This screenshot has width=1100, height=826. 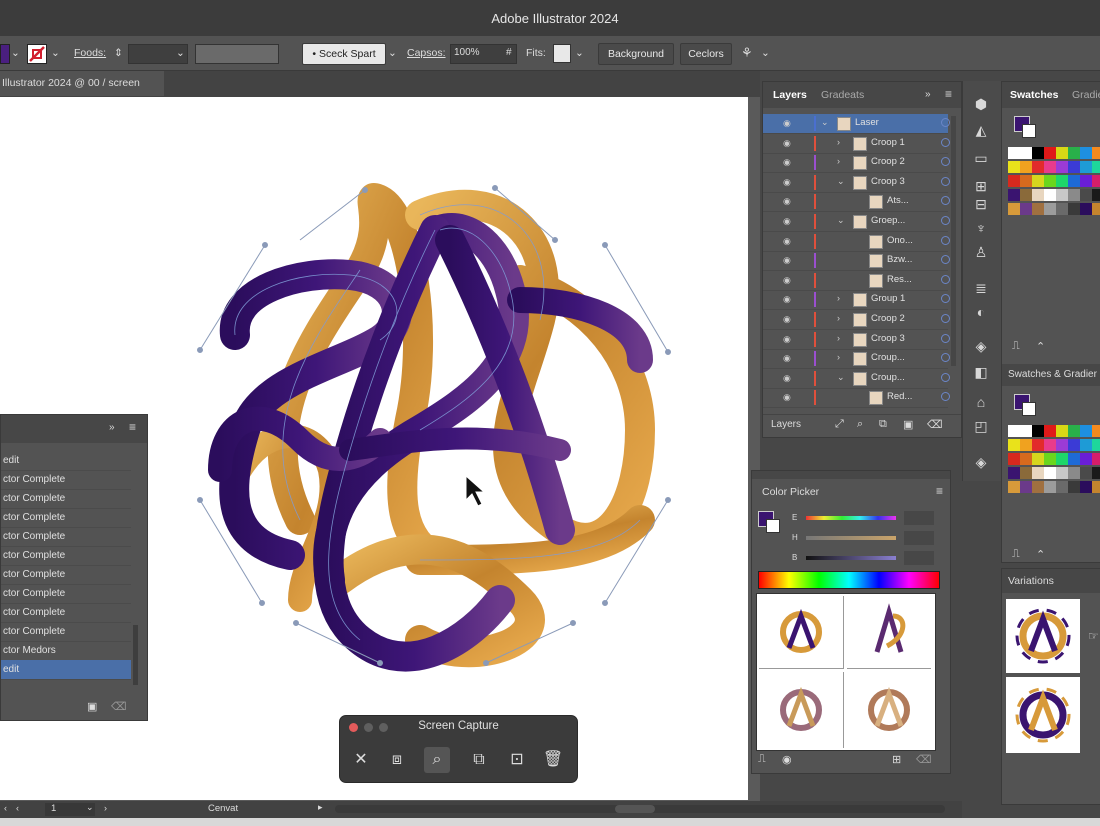 I want to click on new-sublayer-icon: ▣, so click(x=908, y=424).